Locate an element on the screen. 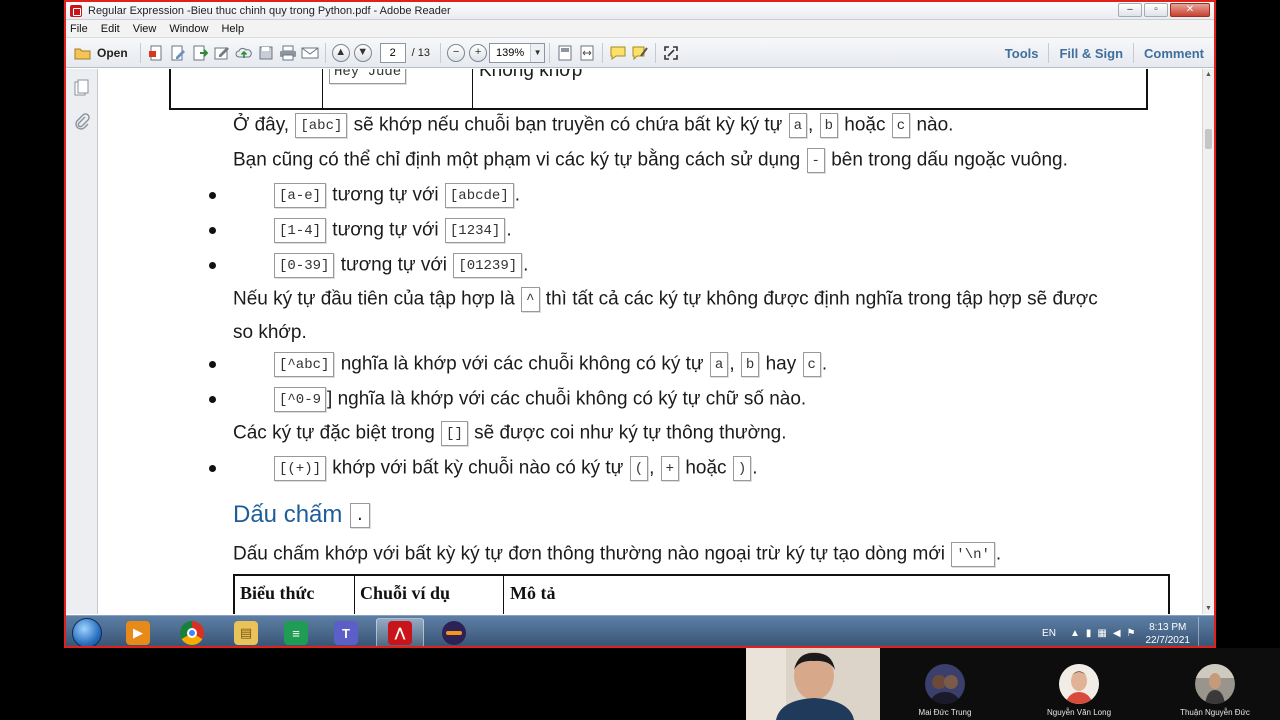 This screenshot has height=720, width=1280. page-total: / 13 is located at coordinates (421, 52).